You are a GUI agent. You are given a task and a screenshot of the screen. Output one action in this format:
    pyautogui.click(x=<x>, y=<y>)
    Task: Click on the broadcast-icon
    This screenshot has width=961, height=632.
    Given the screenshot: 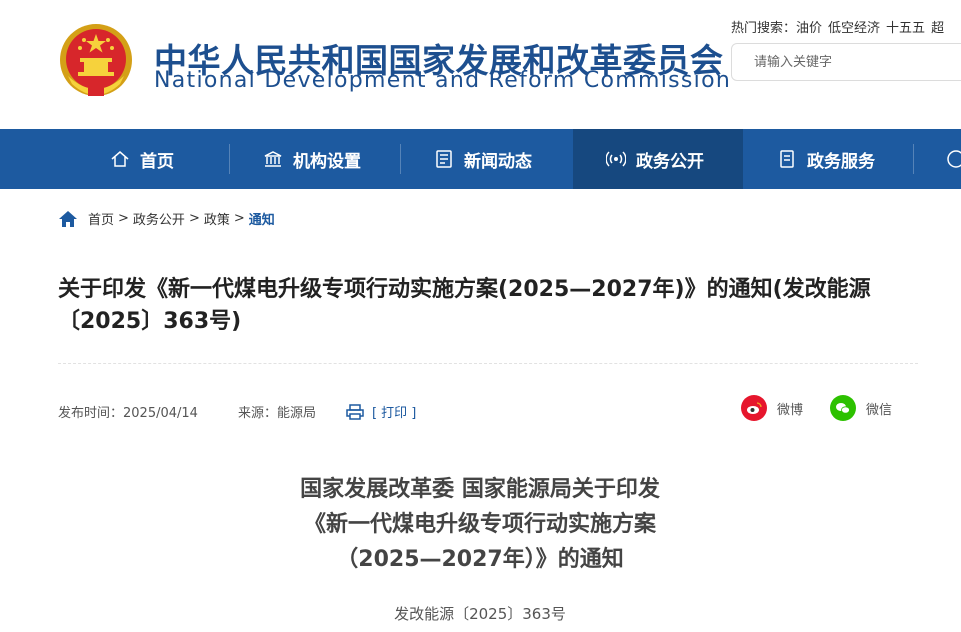 What is the action you would take?
    pyautogui.click(x=616, y=159)
    